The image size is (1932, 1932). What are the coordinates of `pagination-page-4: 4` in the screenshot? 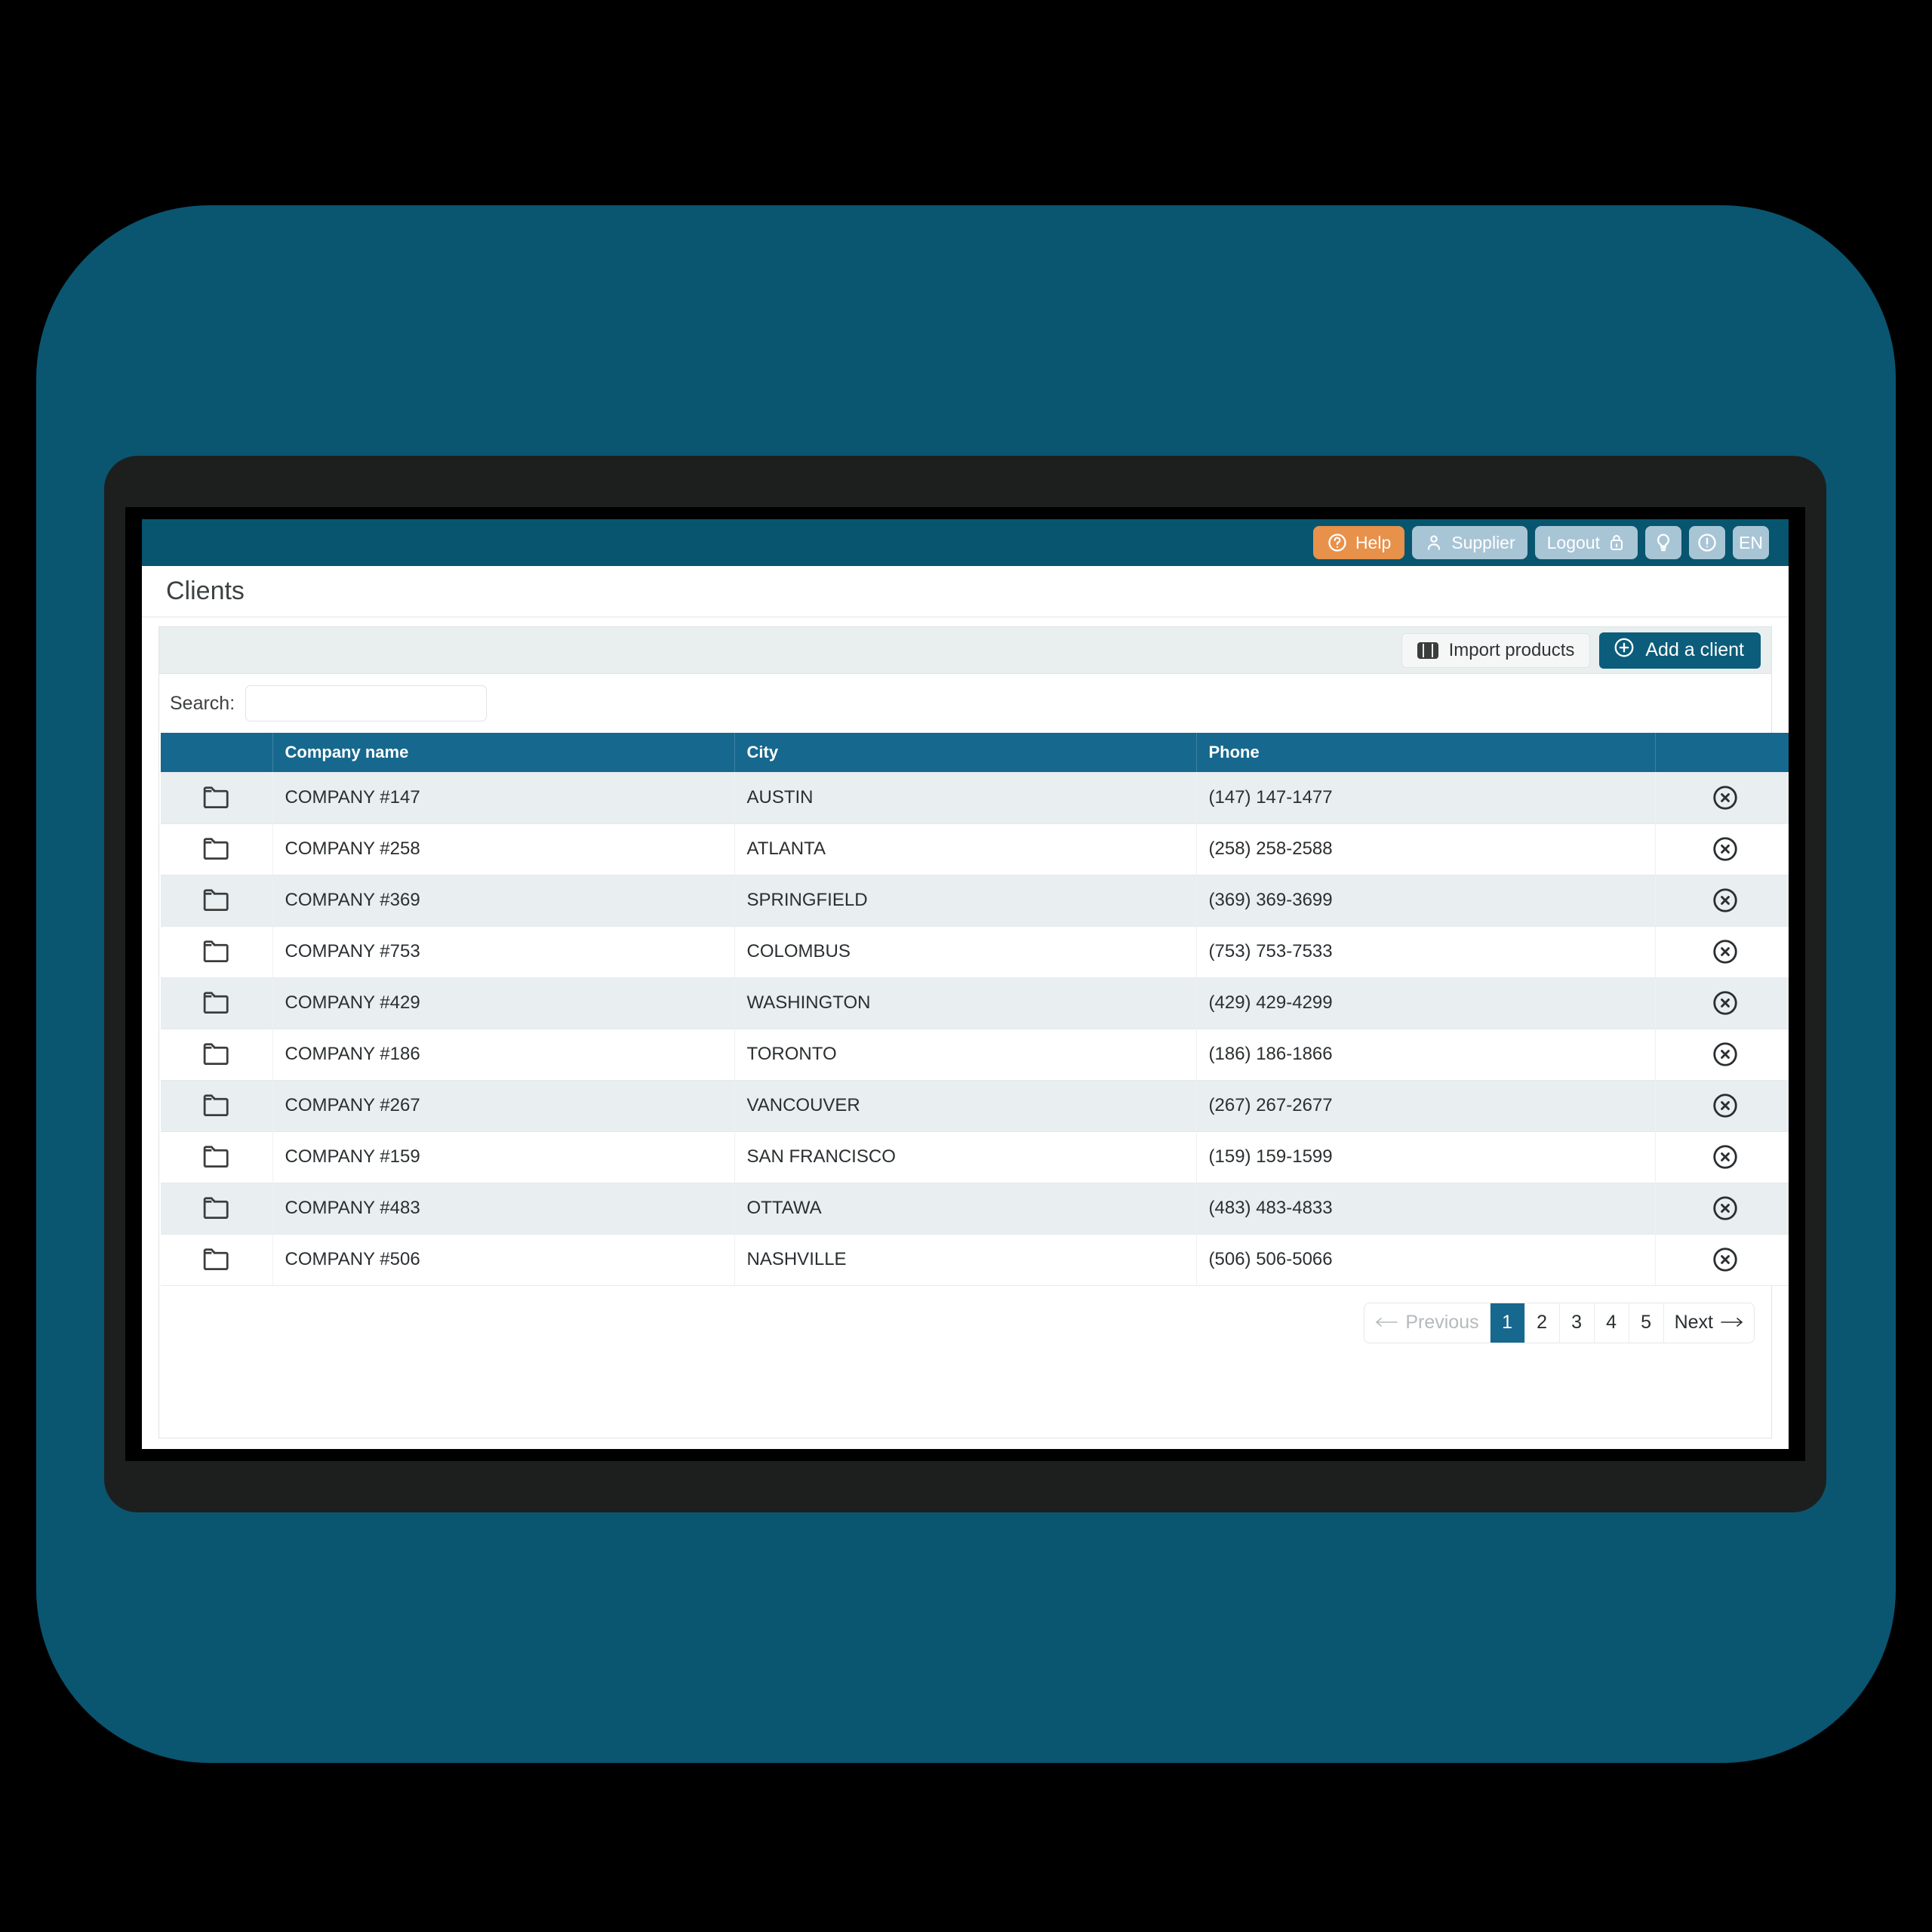 It's located at (1611, 1323).